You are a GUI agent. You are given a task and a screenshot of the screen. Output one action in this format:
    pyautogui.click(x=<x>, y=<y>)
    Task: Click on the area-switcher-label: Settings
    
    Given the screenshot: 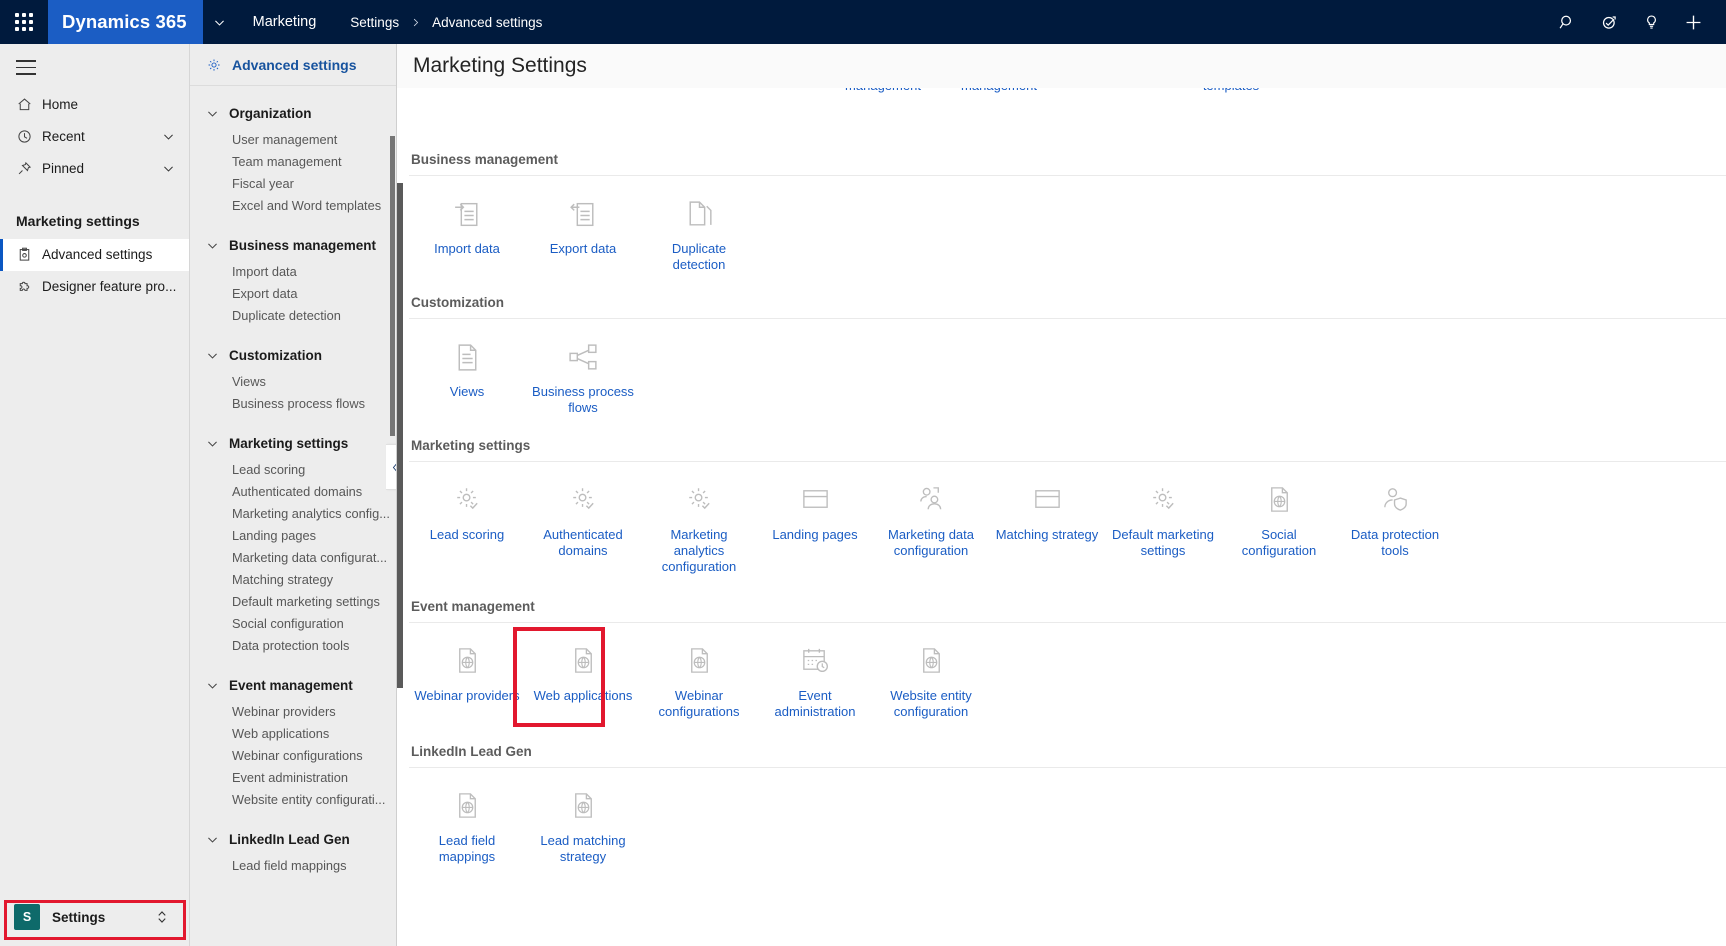 What is the action you would take?
    pyautogui.click(x=79, y=917)
    